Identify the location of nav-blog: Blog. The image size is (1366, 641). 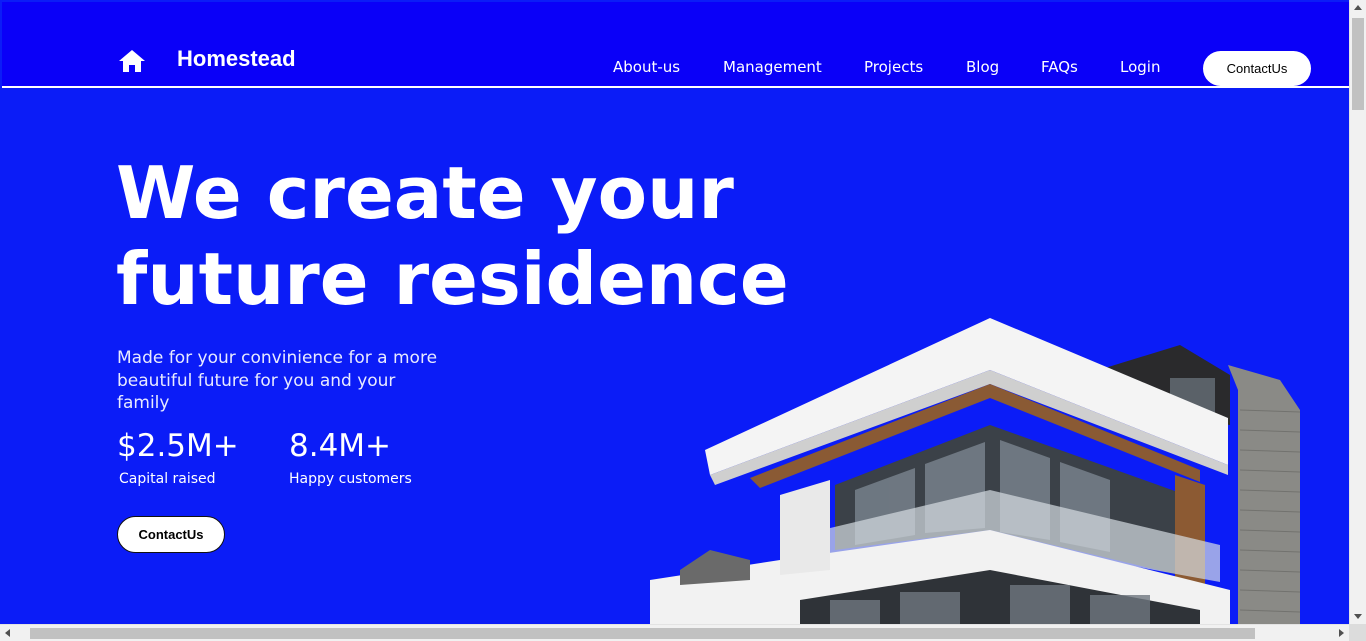
(982, 67).